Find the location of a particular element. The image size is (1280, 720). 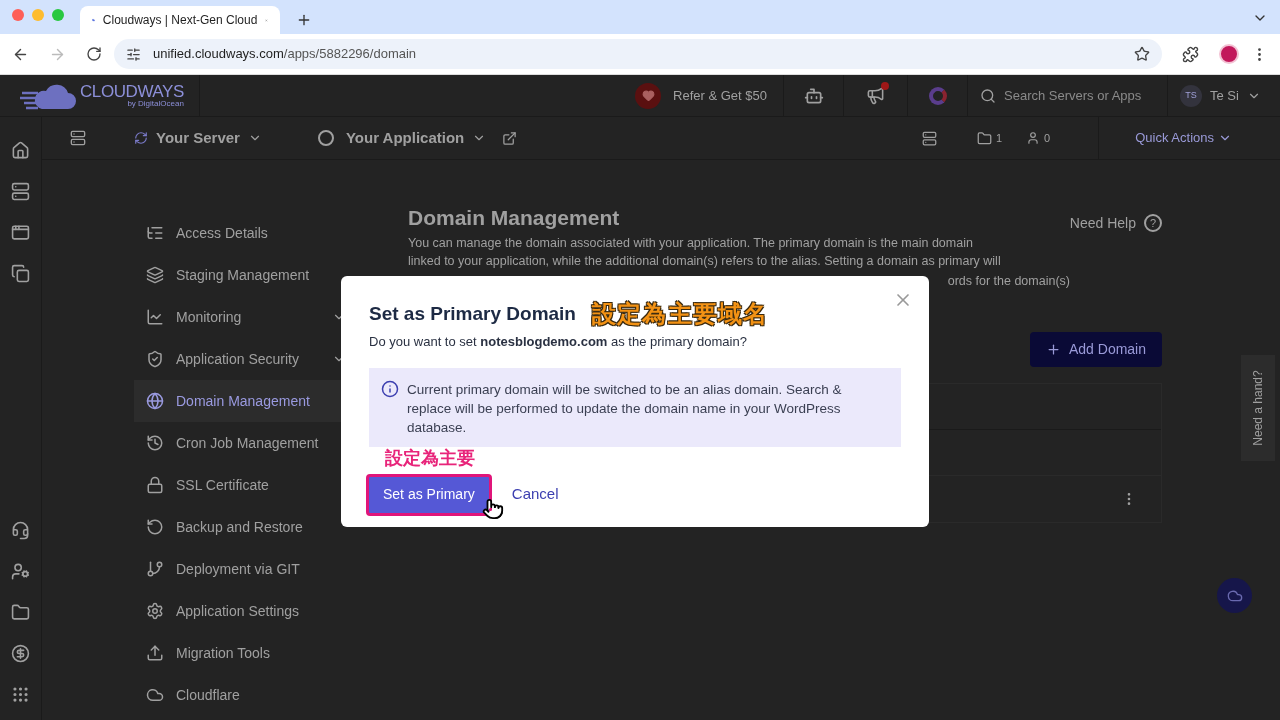

description-text: You can manage the domain associated with your application. The primary domain is the main domain is located at coordinates (691, 243).